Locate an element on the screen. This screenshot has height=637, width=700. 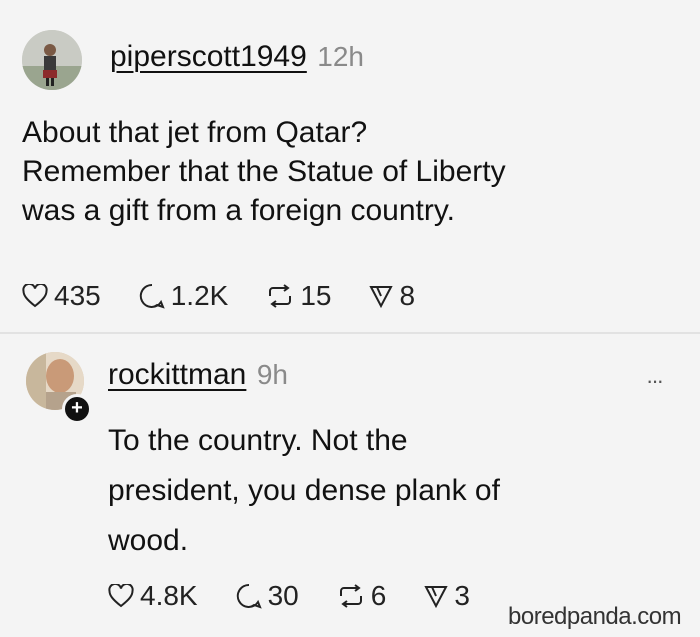
reply-count: 1.2K is located at coordinates (199, 295).